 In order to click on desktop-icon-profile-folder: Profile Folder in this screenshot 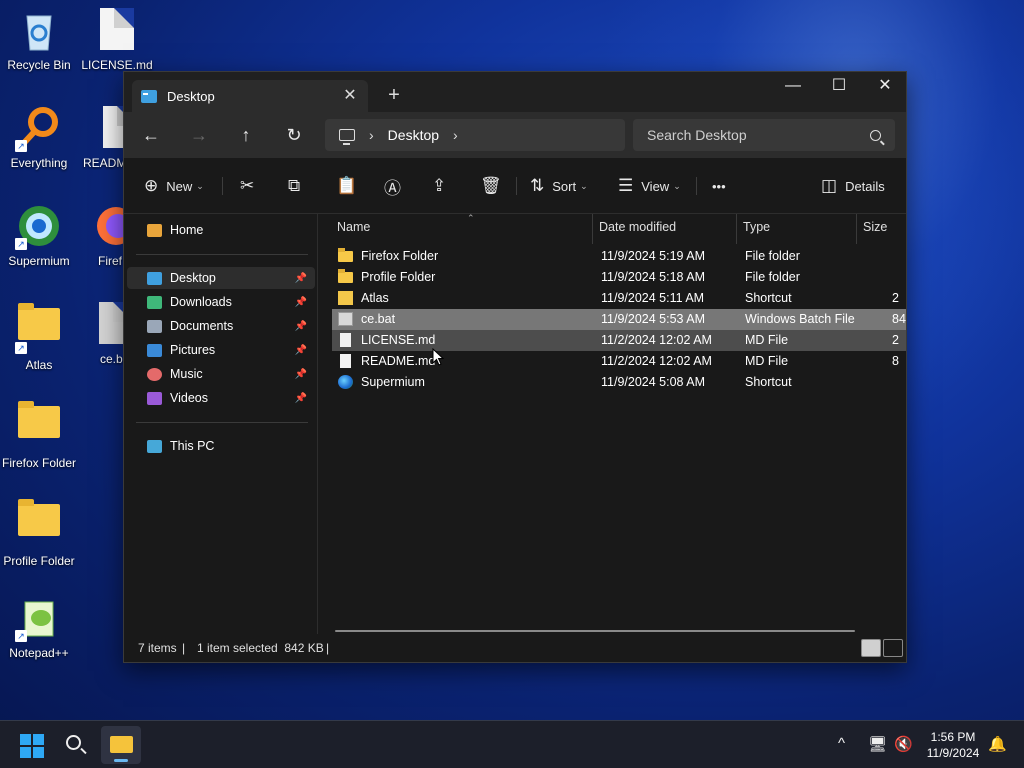, I will do `click(39, 533)`.